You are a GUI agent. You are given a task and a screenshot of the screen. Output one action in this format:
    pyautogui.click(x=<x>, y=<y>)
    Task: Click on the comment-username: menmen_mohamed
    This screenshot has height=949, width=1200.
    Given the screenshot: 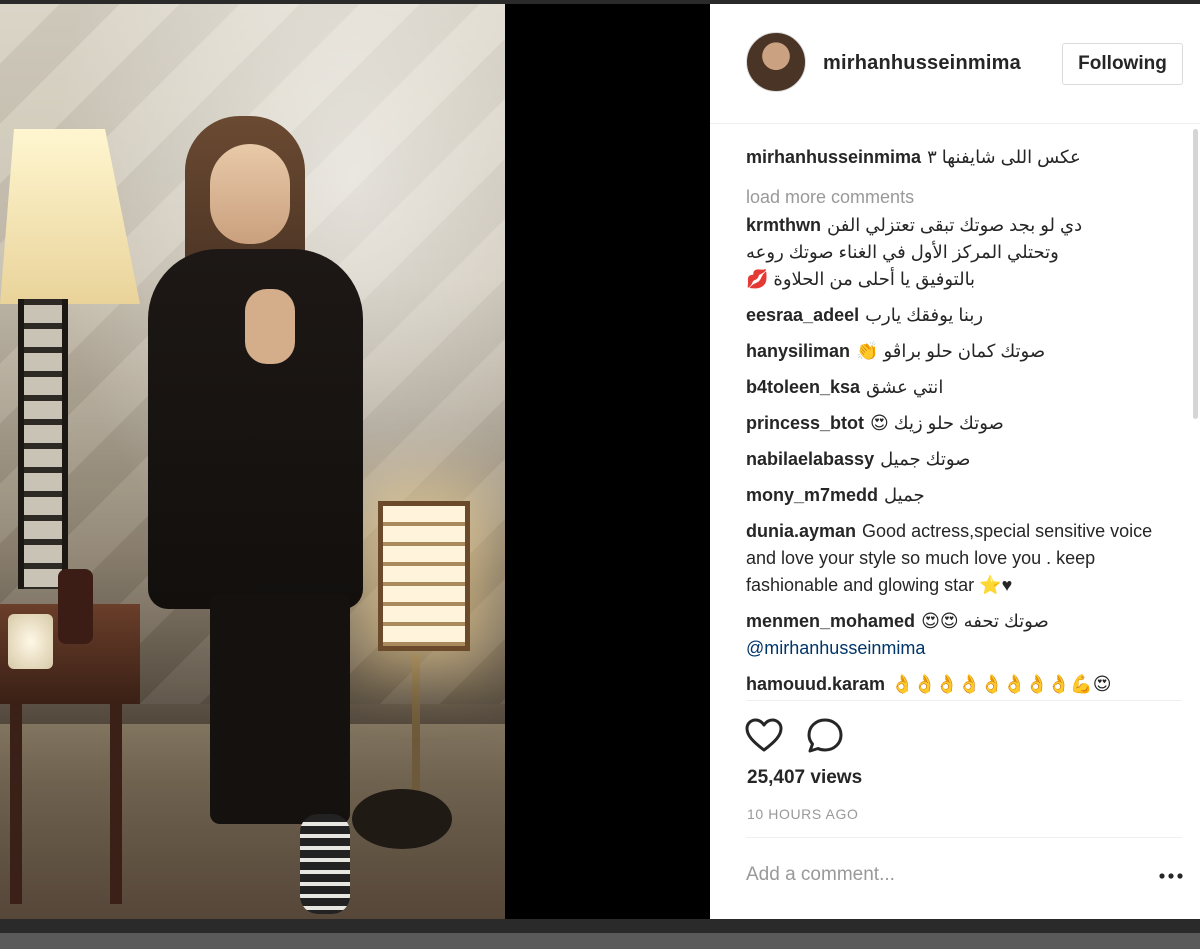 What is the action you would take?
    pyautogui.click(x=830, y=621)
    